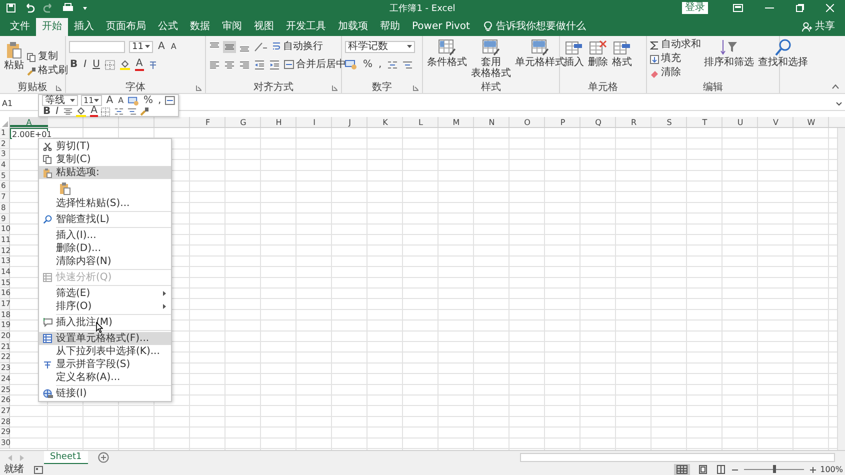 Image resolution: width=845 pixels, height=475 pixels. What do you see at coordinates (811, 122) in the screenshot?
I see `column-header: W` at bounding box center [811, 122].